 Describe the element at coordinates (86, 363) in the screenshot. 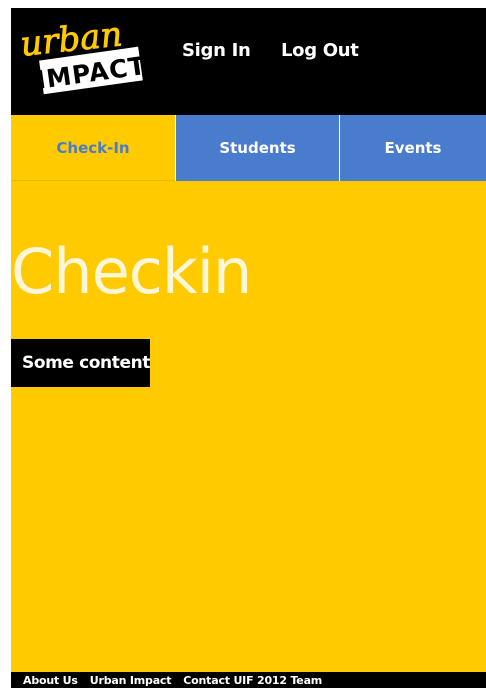

I see `content-text: Some content` at that location.